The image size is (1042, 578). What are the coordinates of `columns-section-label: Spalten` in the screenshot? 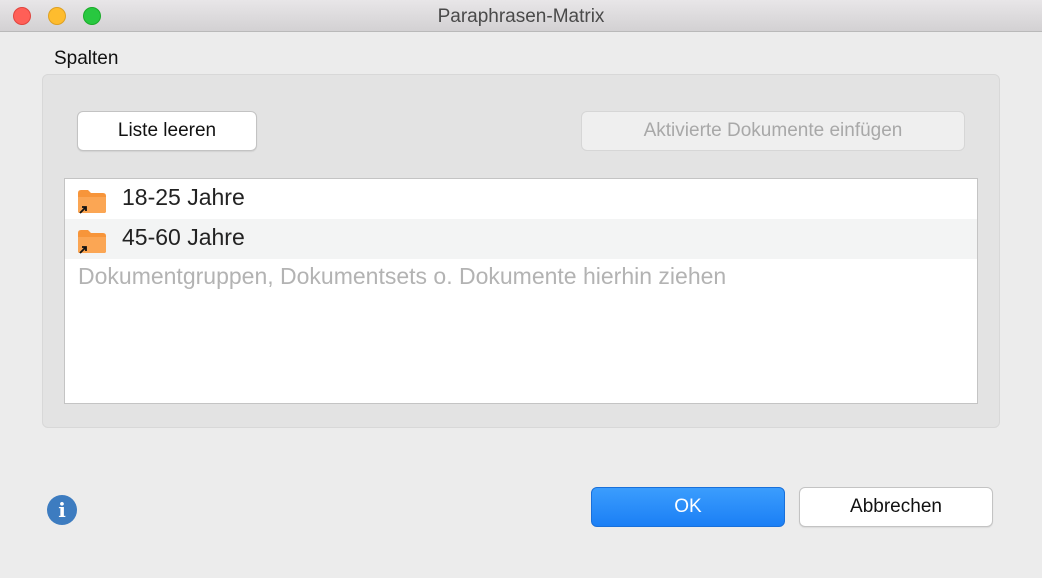 It's located at (86, 58).